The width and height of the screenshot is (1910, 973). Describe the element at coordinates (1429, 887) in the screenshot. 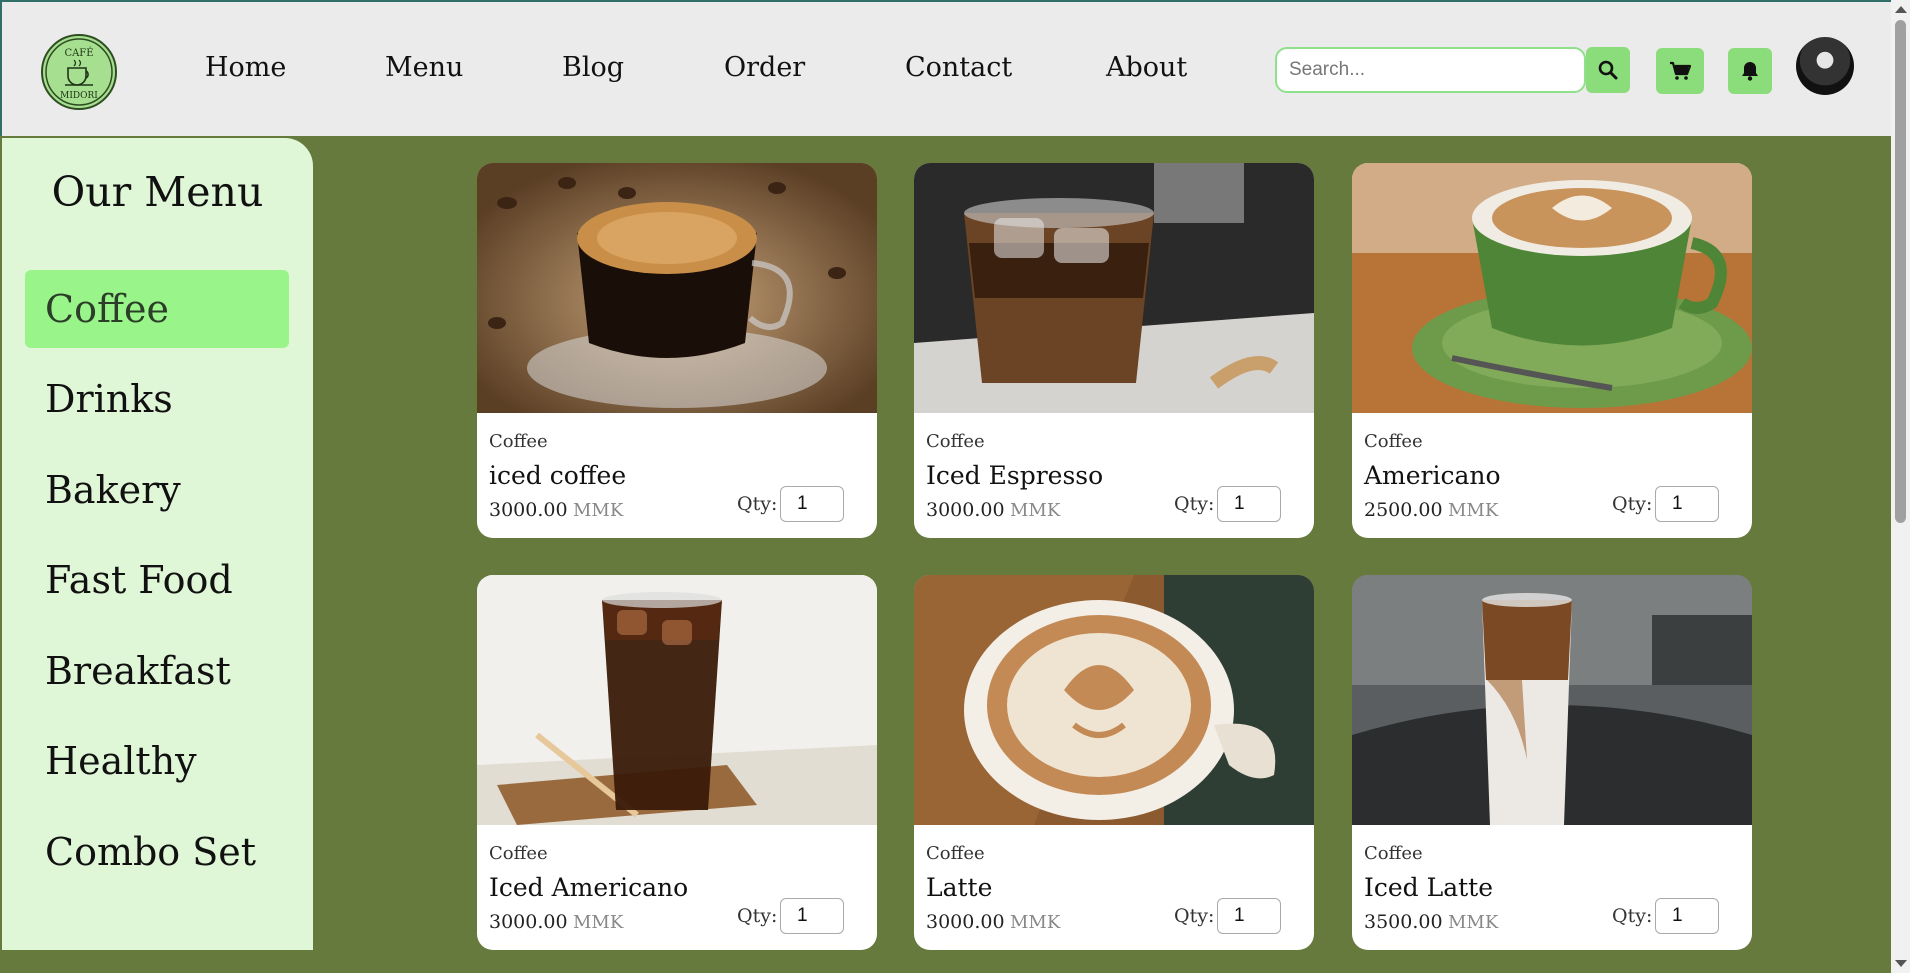

I see `product-name: Iced Latte` at that location.